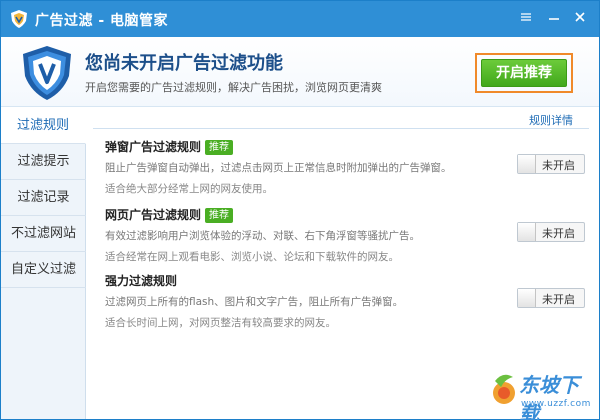  Describe the element at coordinates (504, 392) in the screenshot. I see `watermark-logo-icon` at that location.